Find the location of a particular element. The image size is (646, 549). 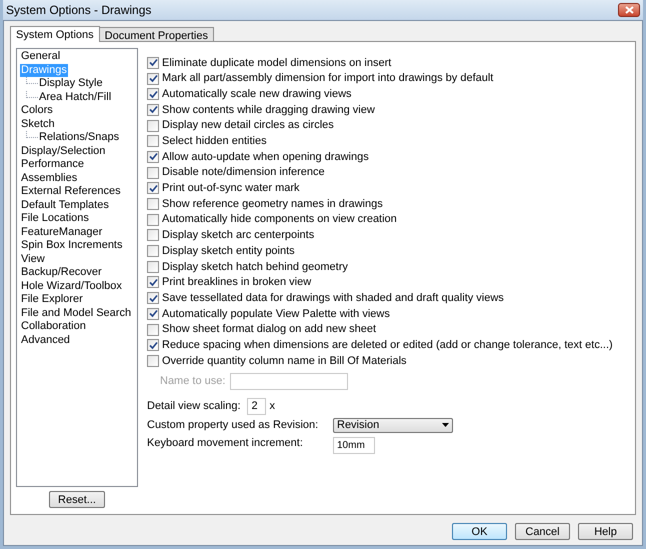

tree-item: Display/Selection is located at coordinates (63, 151).